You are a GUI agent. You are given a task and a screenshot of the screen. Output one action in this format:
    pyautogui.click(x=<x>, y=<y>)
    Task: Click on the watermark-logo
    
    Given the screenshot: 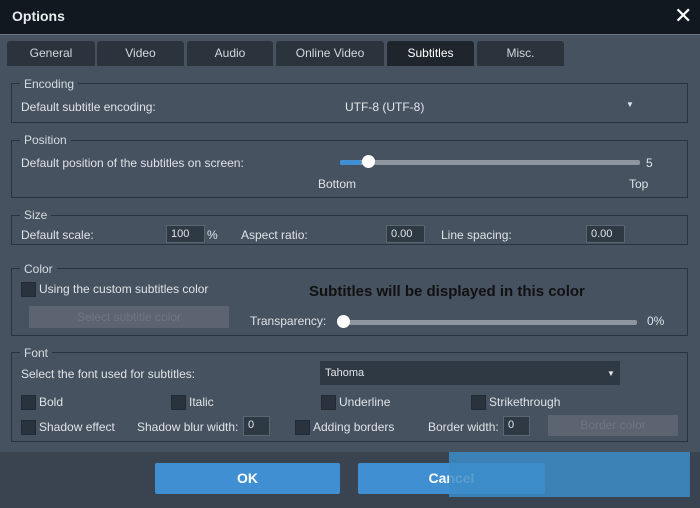 What is the action you would take?
    pyautogui.click(x=569, y=474)
    